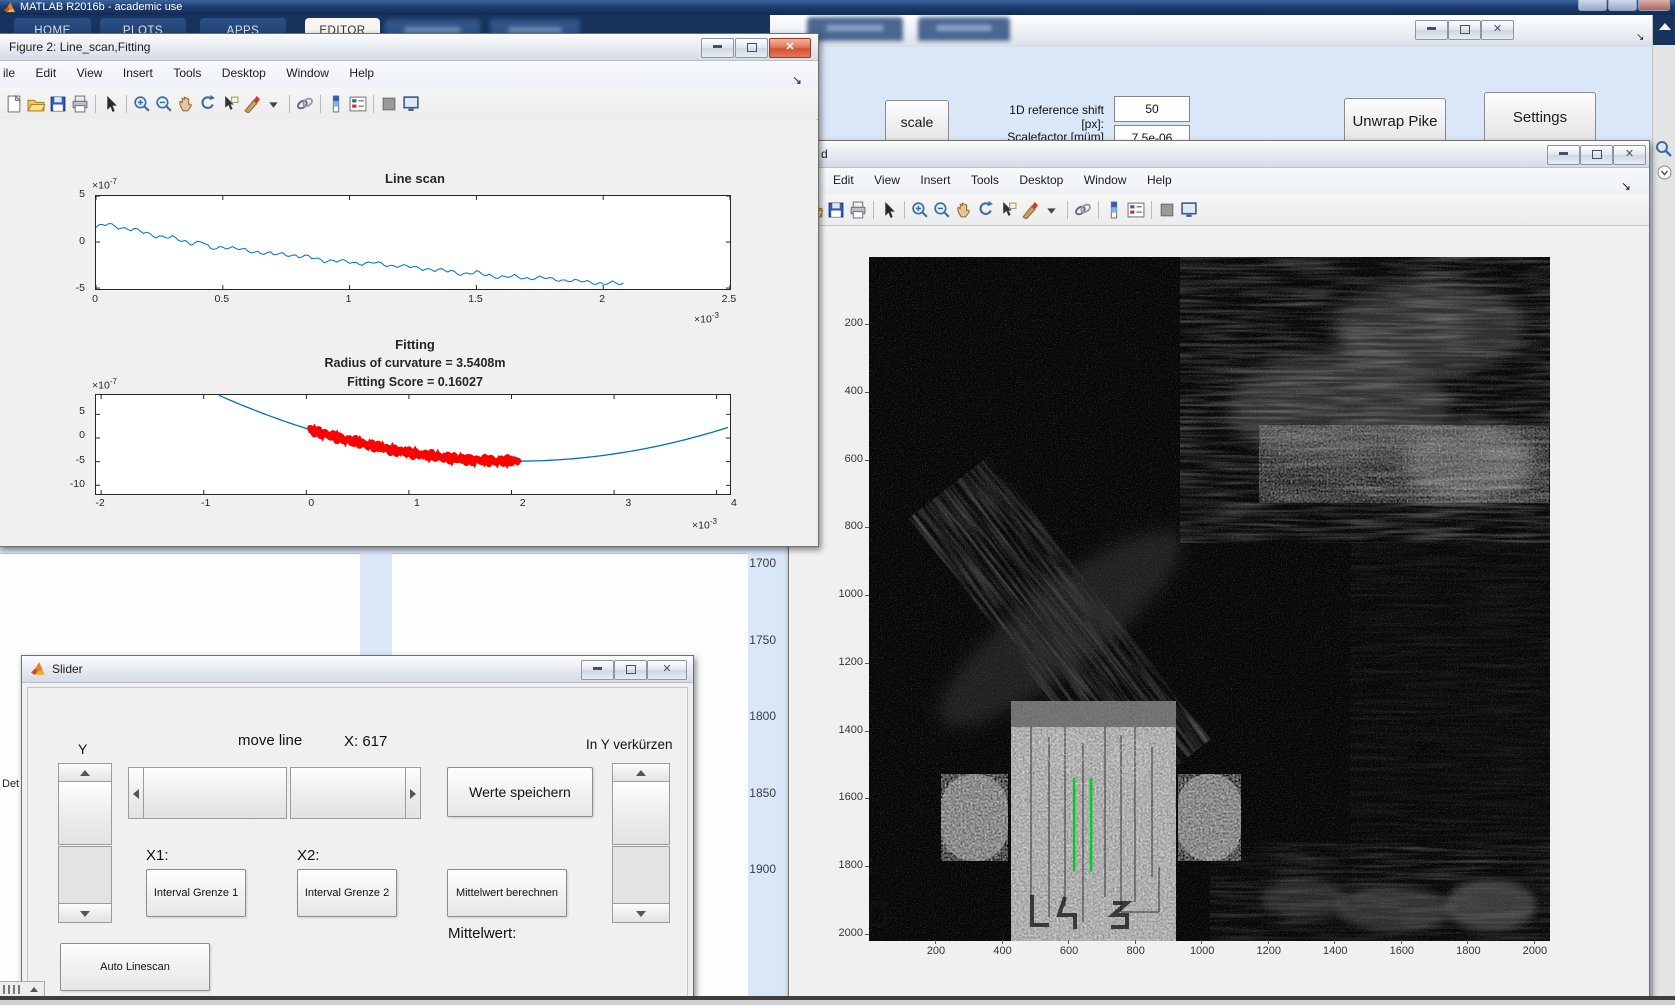 The image size is (1675, 1005). Describe the element at coordinates (409, 47) in the screenshot. I see `figure2-titlebar: Figure 2: Line_scan,Fitting ✕` at that location.